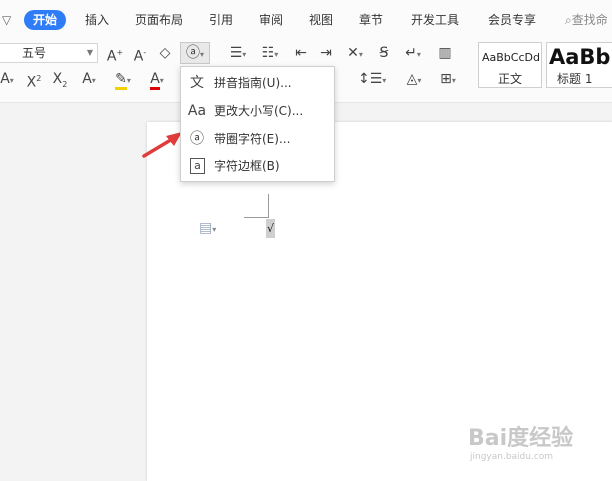 This screenshot has width=612, height=481. I want to click on decrease-indent-icon: ⇤, so click(301, 53).